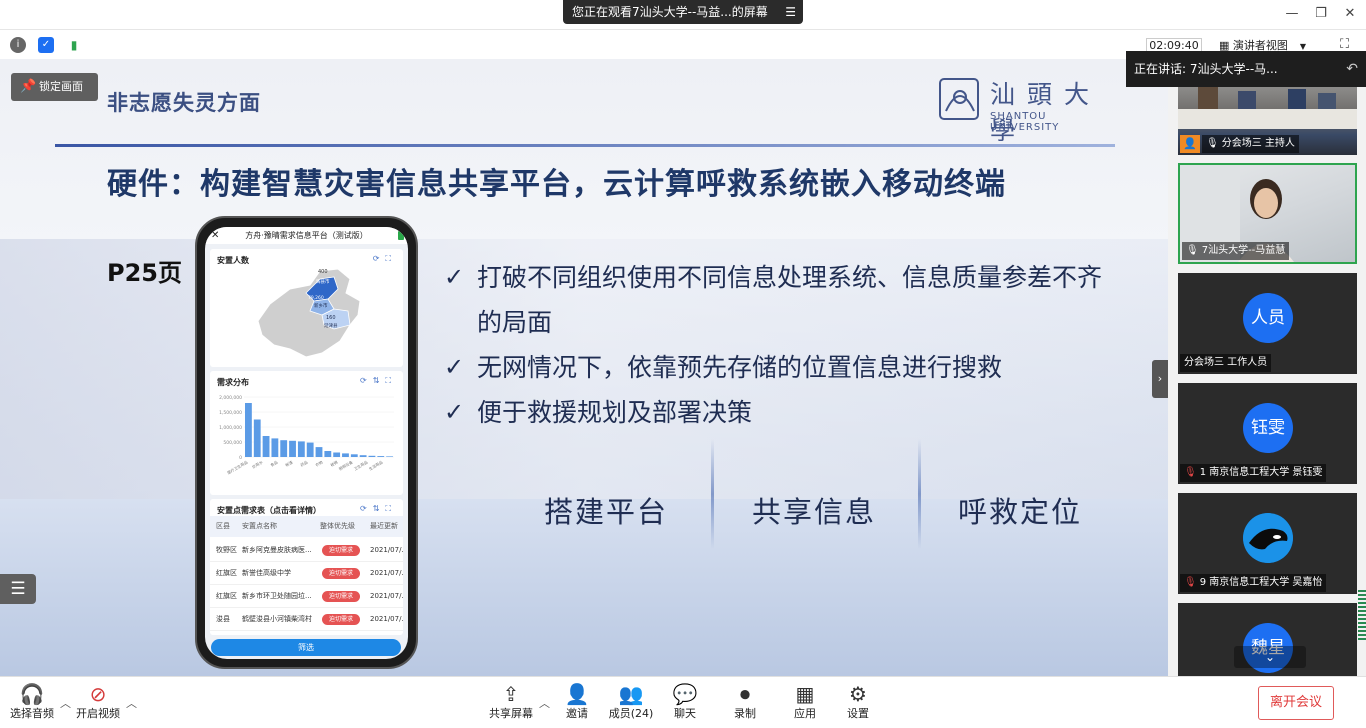 Image resolution: width=1366 pixels, height=728 pixels. Describe the element at coordinates (18, 589) in the screenshot. I see `list-menu-icon: ☰` at that location.